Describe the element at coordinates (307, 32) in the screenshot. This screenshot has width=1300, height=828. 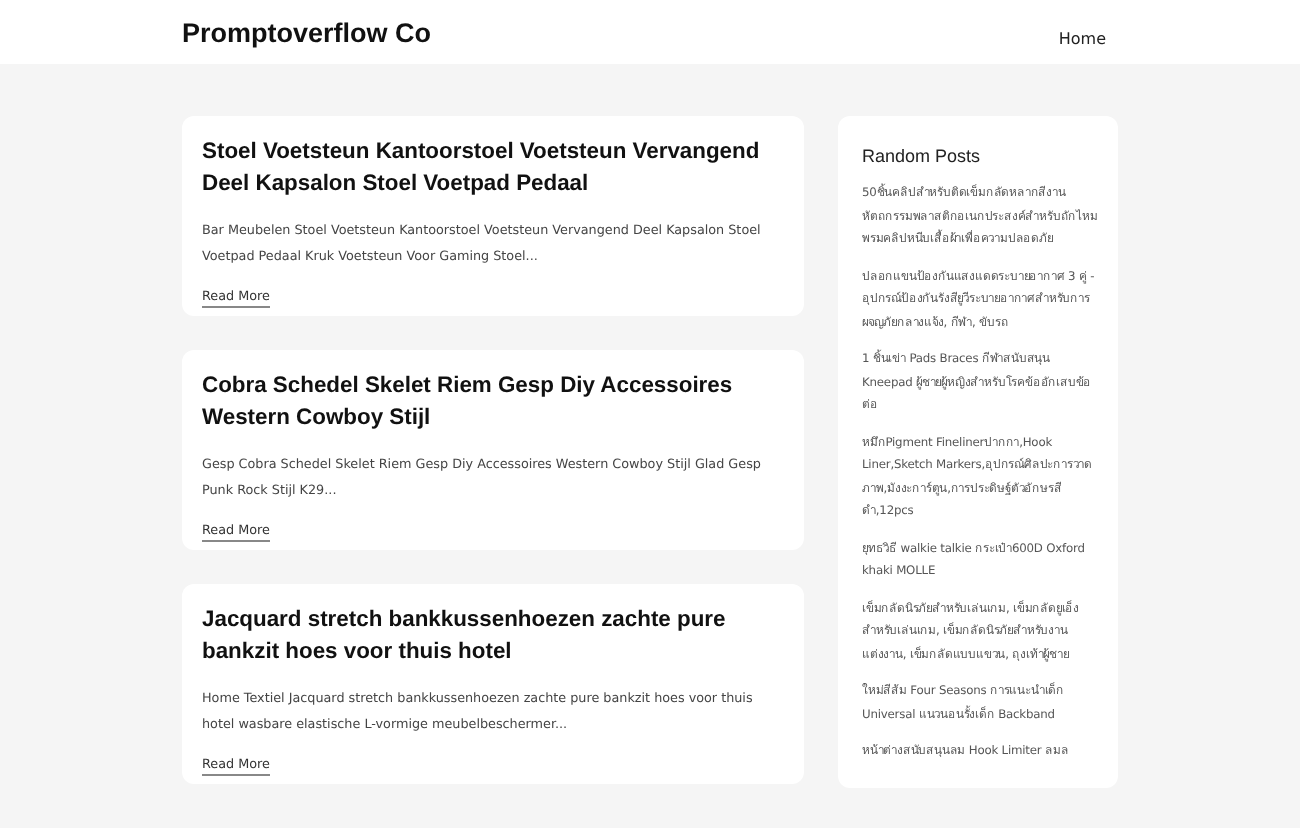
I see `site-brand: Promptoverflow Co` at that location.